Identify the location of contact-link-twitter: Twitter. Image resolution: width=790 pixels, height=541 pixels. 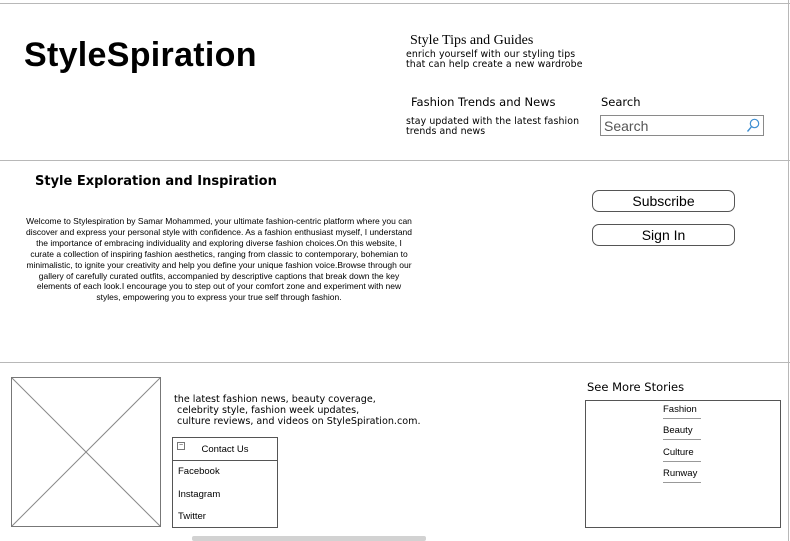
(192, 516).